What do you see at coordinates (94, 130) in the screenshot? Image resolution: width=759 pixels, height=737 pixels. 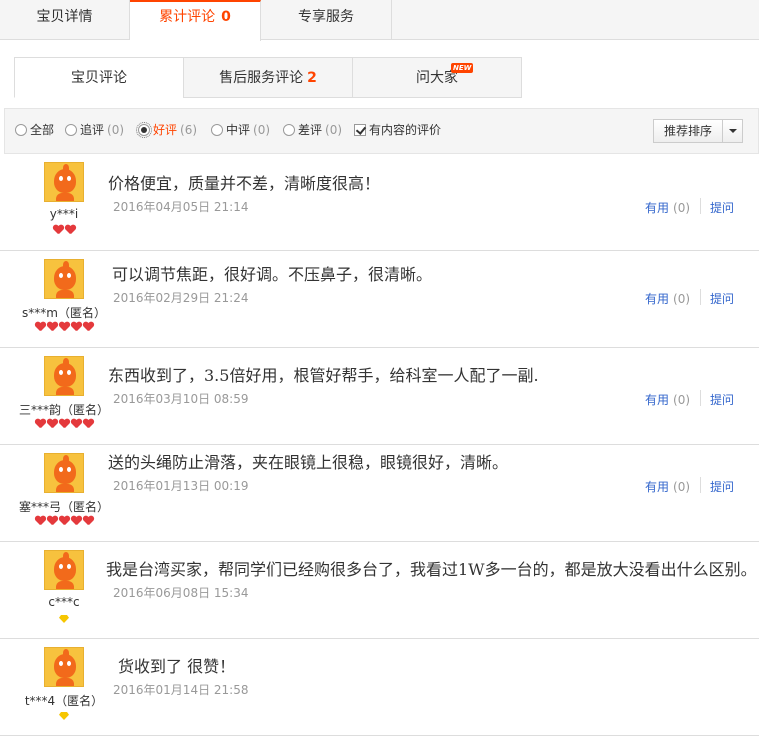 I see `filter-followup: 追评 (0)` at bounding box center [94, 130].